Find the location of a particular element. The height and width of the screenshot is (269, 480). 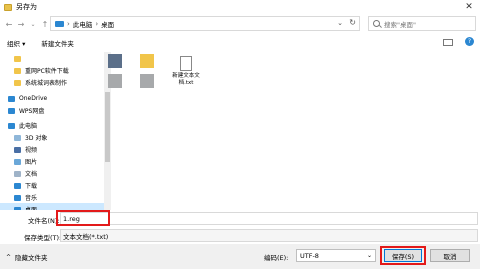

breadcrumb-desktop: 桌面 is located at coordinates (107, 24).